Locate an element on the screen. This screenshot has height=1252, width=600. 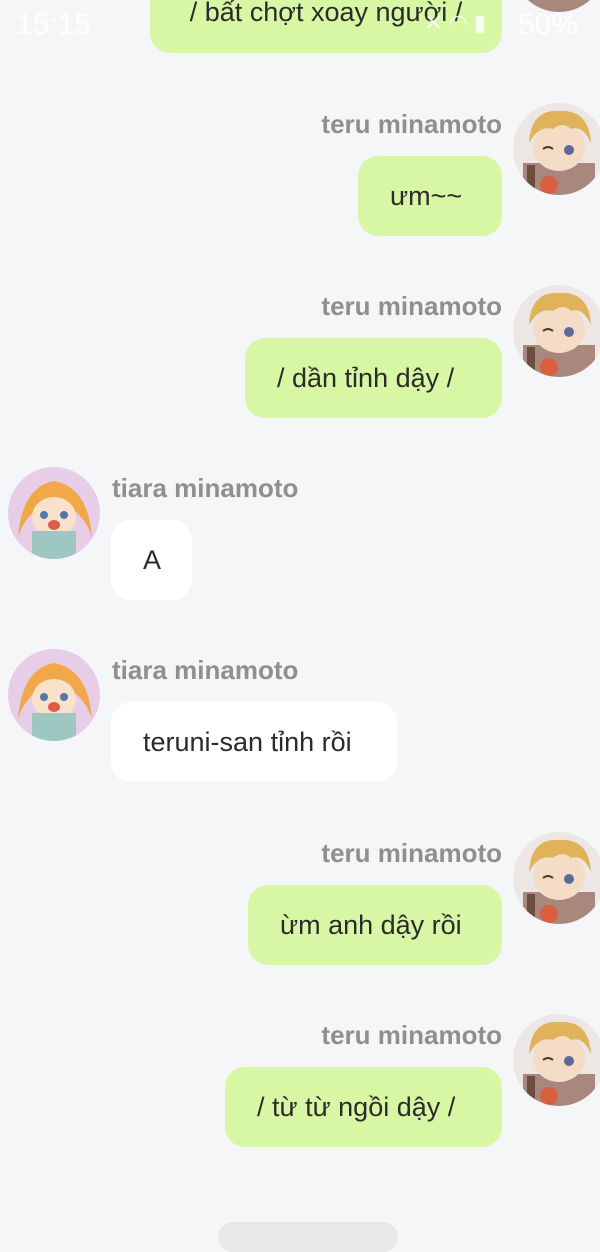
status-icons: ✕◠▮ is located at coordinates (458, 23).